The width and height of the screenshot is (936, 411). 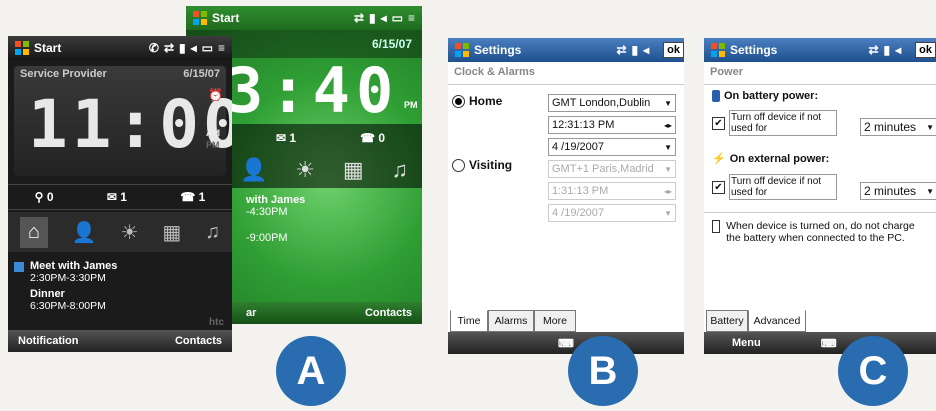 I want to click on battery-turnoff-checkbox: ✔, so click(x=718, y=123).